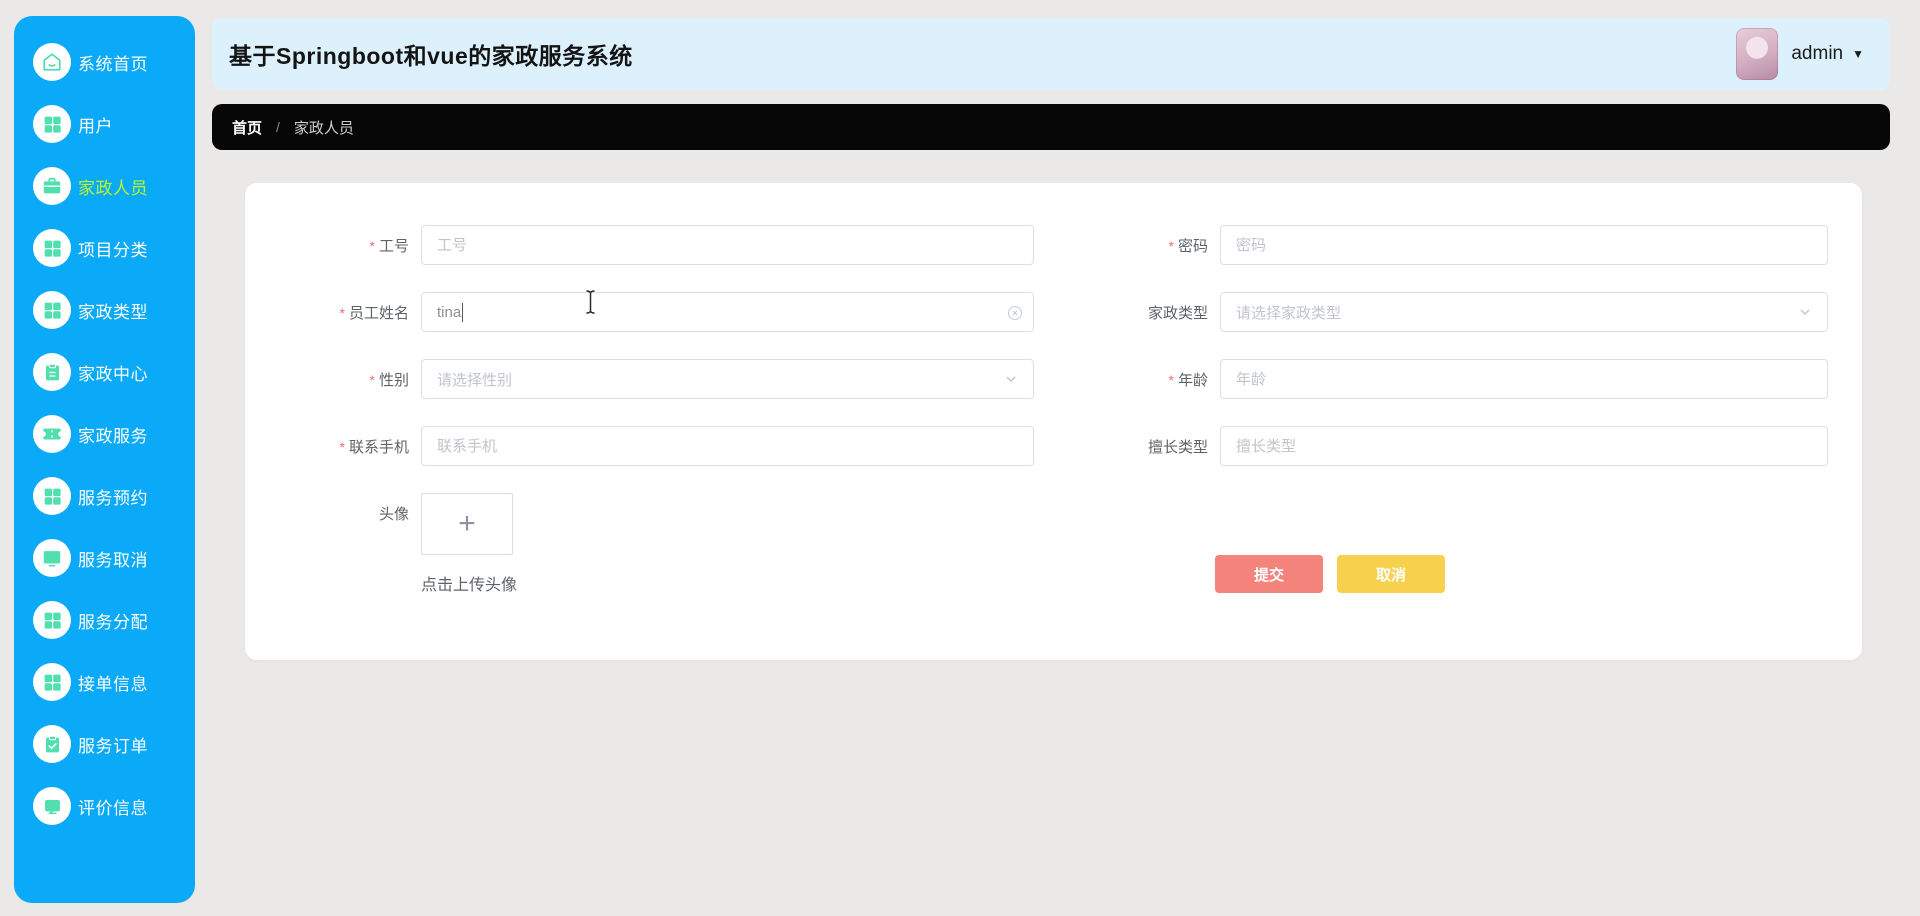 This screenshot has width=1920, height=916. I want to click on form-item-housekeeping-type: 家政类型 请选择家政类型, so click(1457, 312).